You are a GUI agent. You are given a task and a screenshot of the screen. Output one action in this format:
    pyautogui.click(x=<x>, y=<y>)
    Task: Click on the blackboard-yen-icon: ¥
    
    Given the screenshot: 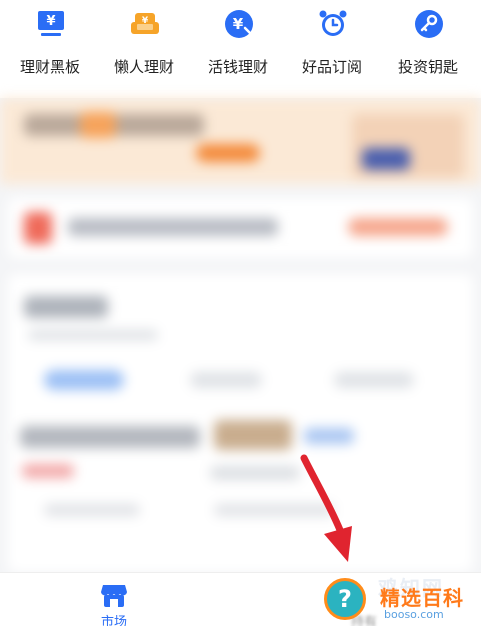 What is the action you would take?
    pyautogui.click(x=51, y=23)
    